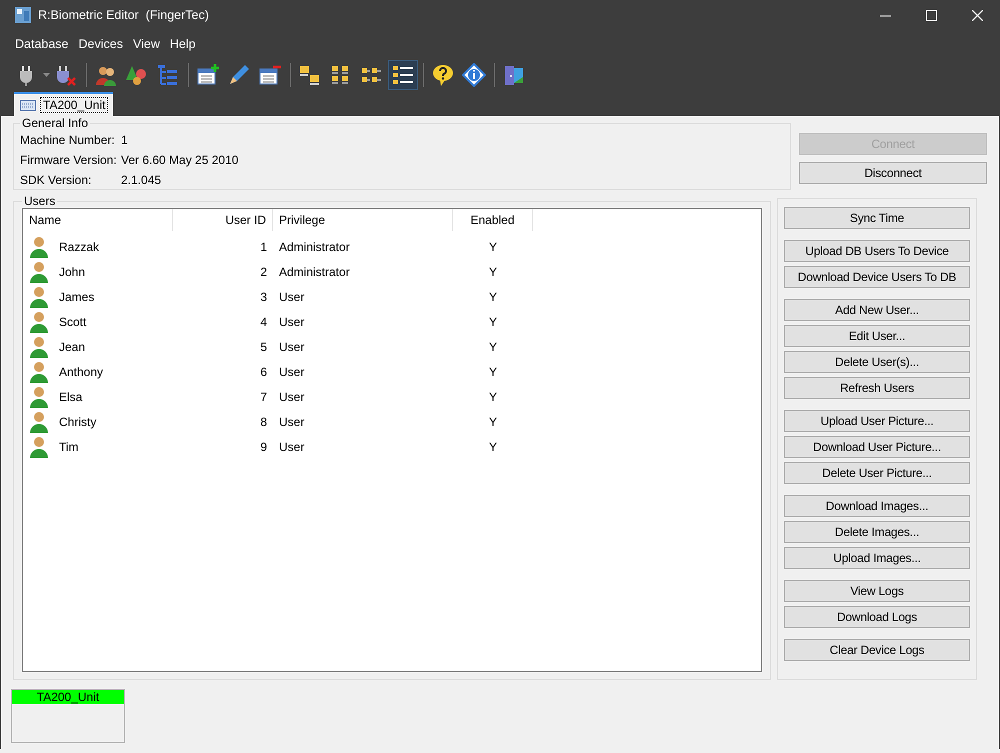  Describe the element at coordinates (877, 277) in the screenshot. I see `action-button: Download Device Users To DB` at that location.